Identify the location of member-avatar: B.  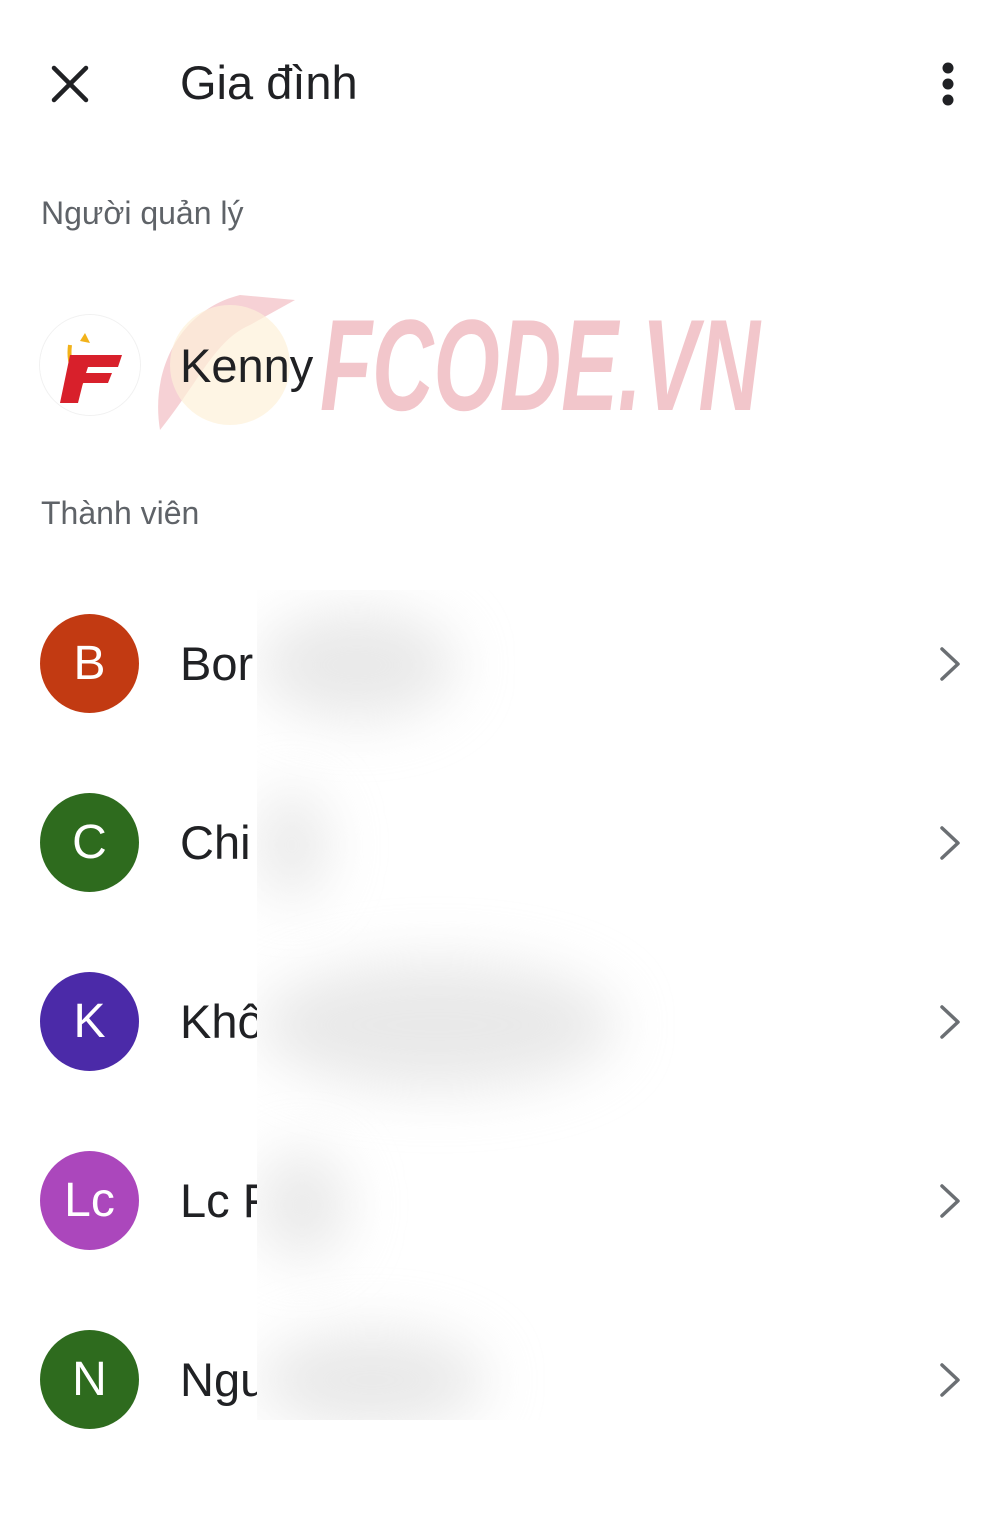
(89, 663).